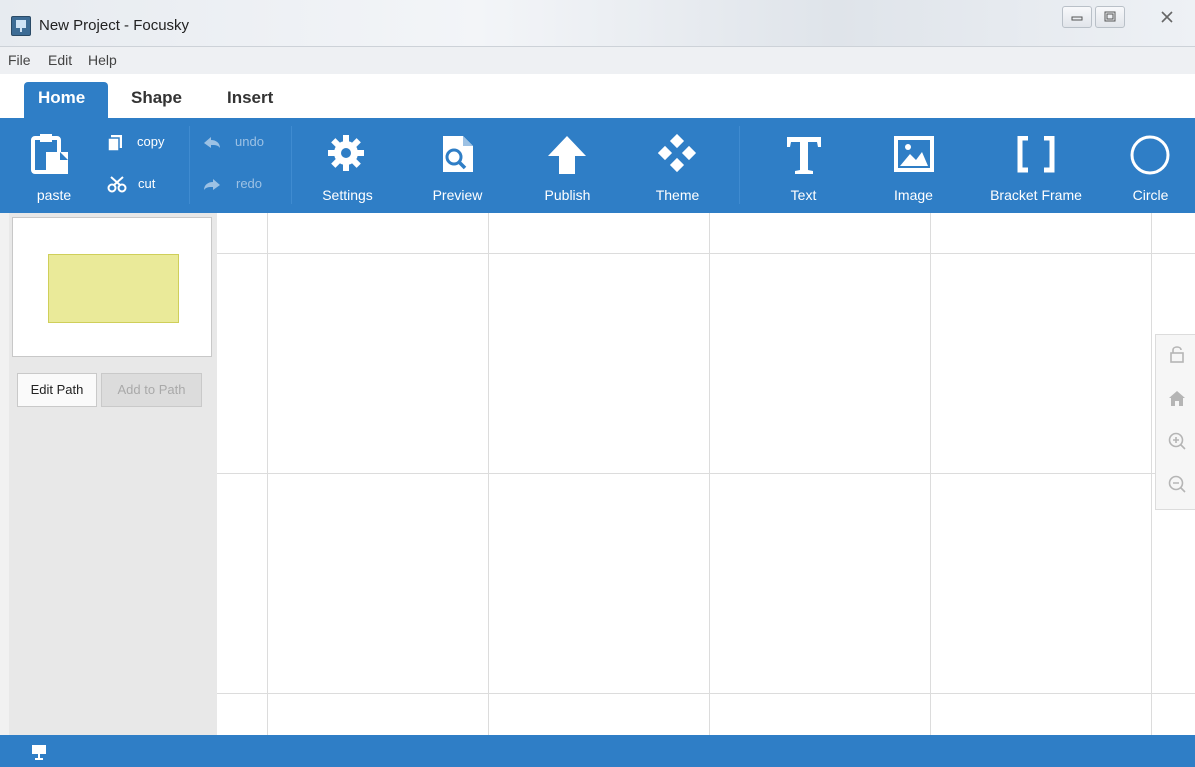 This screenshot has width=1195, height=767. What do you see at coordinates (147, 183) in the screenshot?
I see `cut-label: cut` at bounding box center [147, 183].